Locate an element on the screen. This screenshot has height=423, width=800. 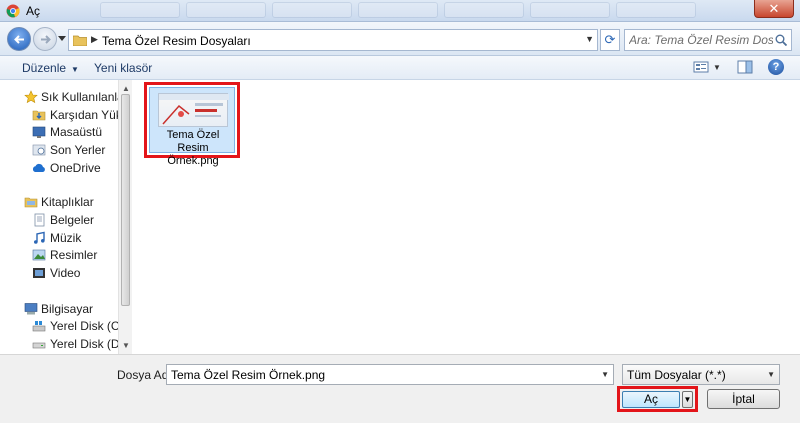
selected-file-tile: Tema Özel Resim Örnek.png is located at coordinates (192, 127).